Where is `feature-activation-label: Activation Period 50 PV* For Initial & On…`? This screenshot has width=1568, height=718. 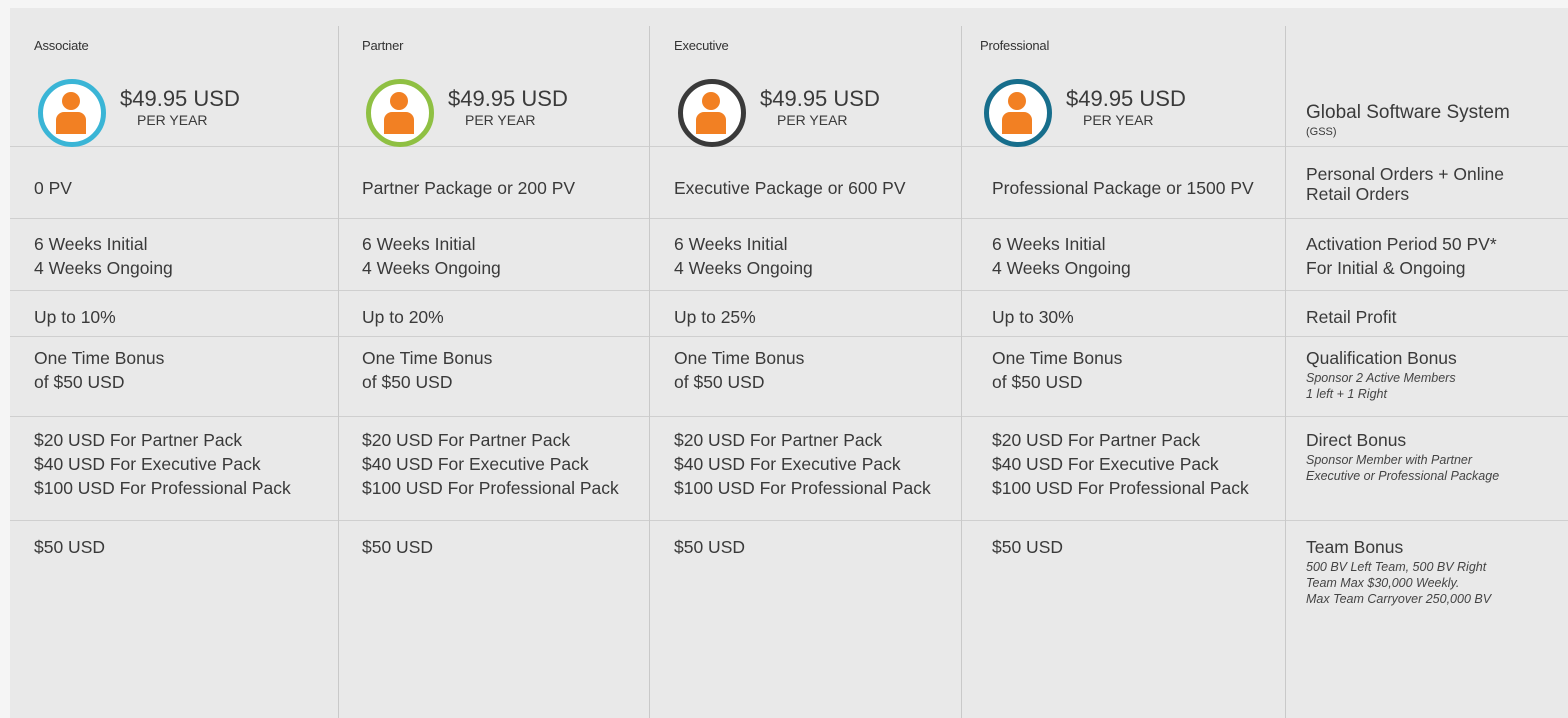
feature-activation-label: Activation Period 50 PV* For Initial & On… is located at coordinates (1401, 256).